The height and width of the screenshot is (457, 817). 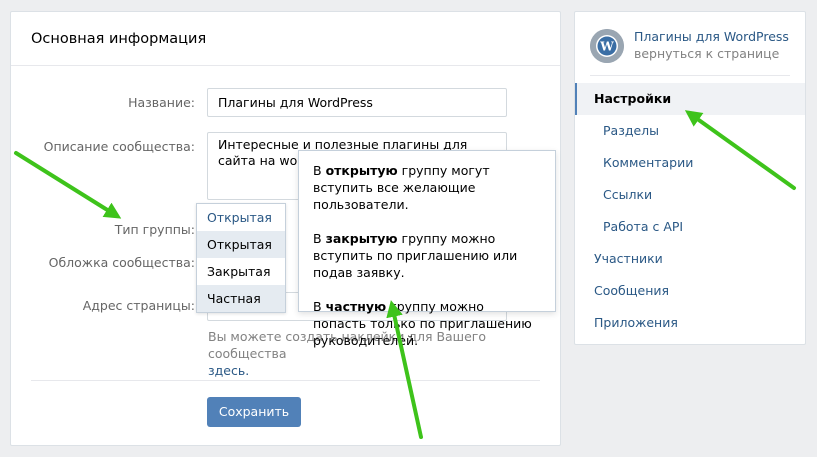 What do you see at coordinates (154, 229) in the screenshot?
I see `group-type-label: Тип группы:` at bounding box center [154, 229].